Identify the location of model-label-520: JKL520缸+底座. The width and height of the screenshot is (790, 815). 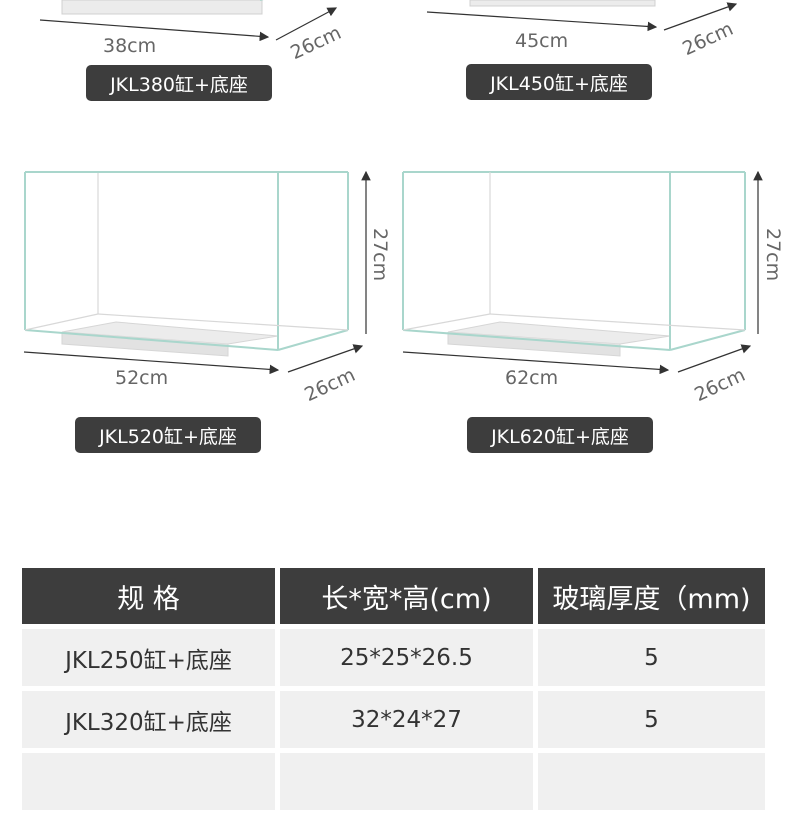
(168, 435).